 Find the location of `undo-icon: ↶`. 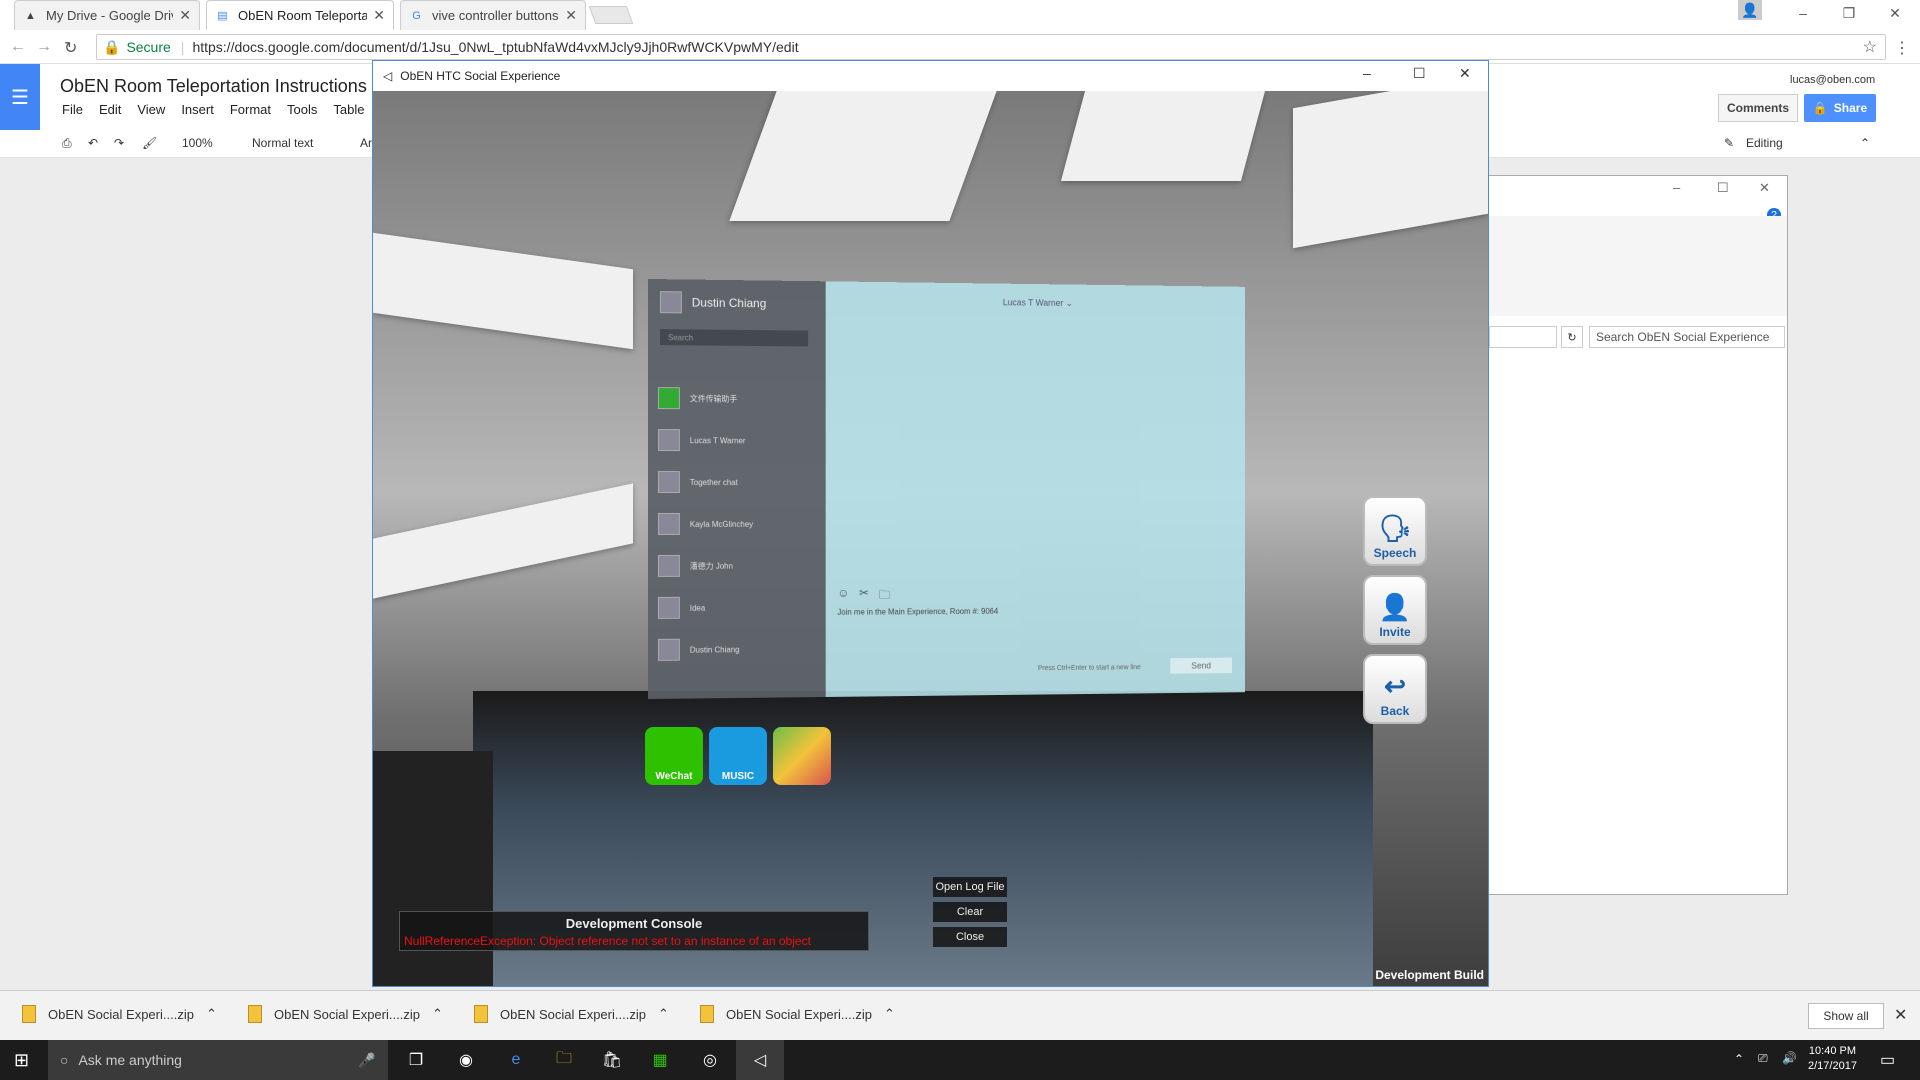

undo-icon: ↶ is located at coordinates (93, 143).